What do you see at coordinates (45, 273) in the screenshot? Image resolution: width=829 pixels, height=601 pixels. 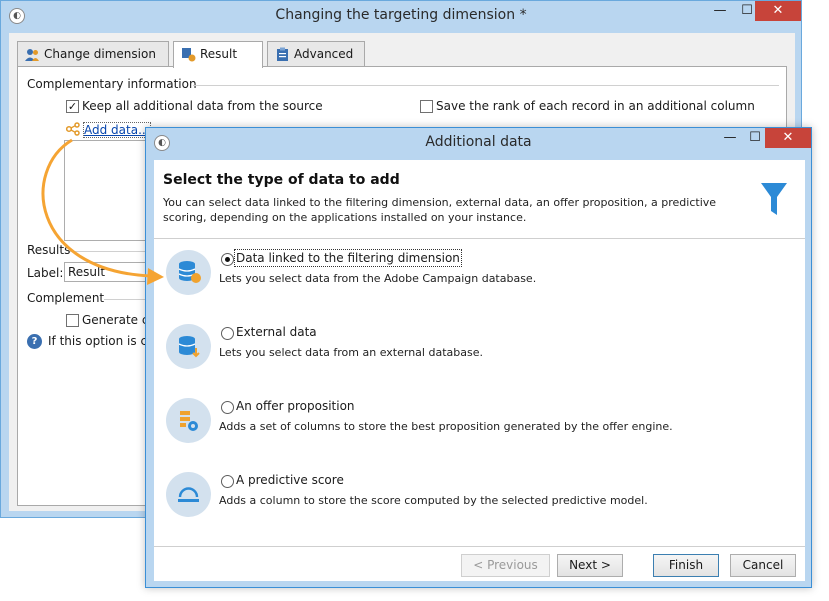 I see `label-field-label: Label:` at bounding box center [45, 273].